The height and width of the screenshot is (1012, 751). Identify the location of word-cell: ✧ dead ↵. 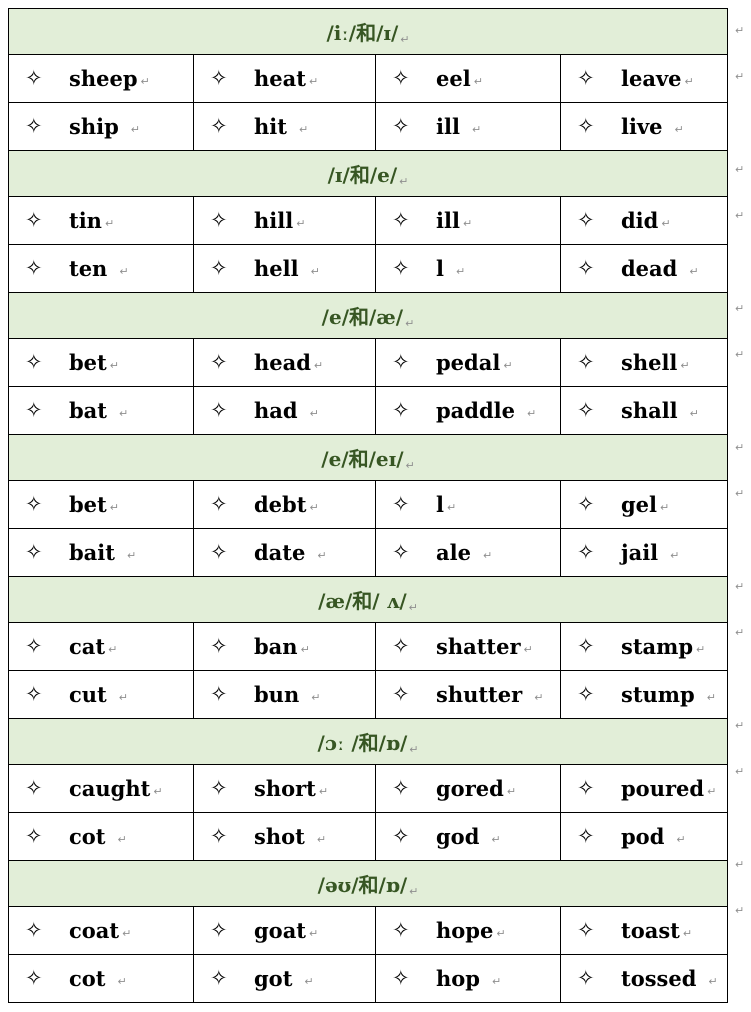
(644, 268).